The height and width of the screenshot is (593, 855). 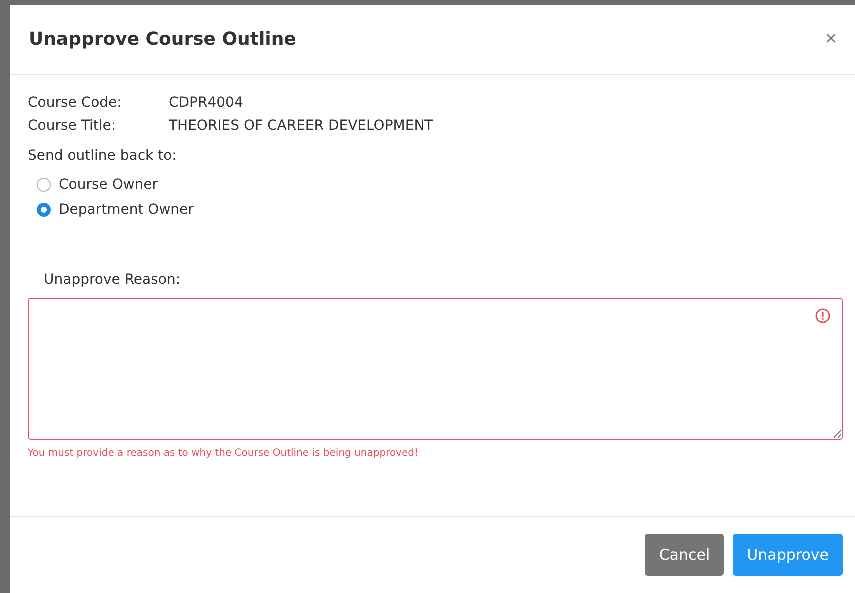 I want to click on radio-label: Department Owner, so click(x=126, y=210).